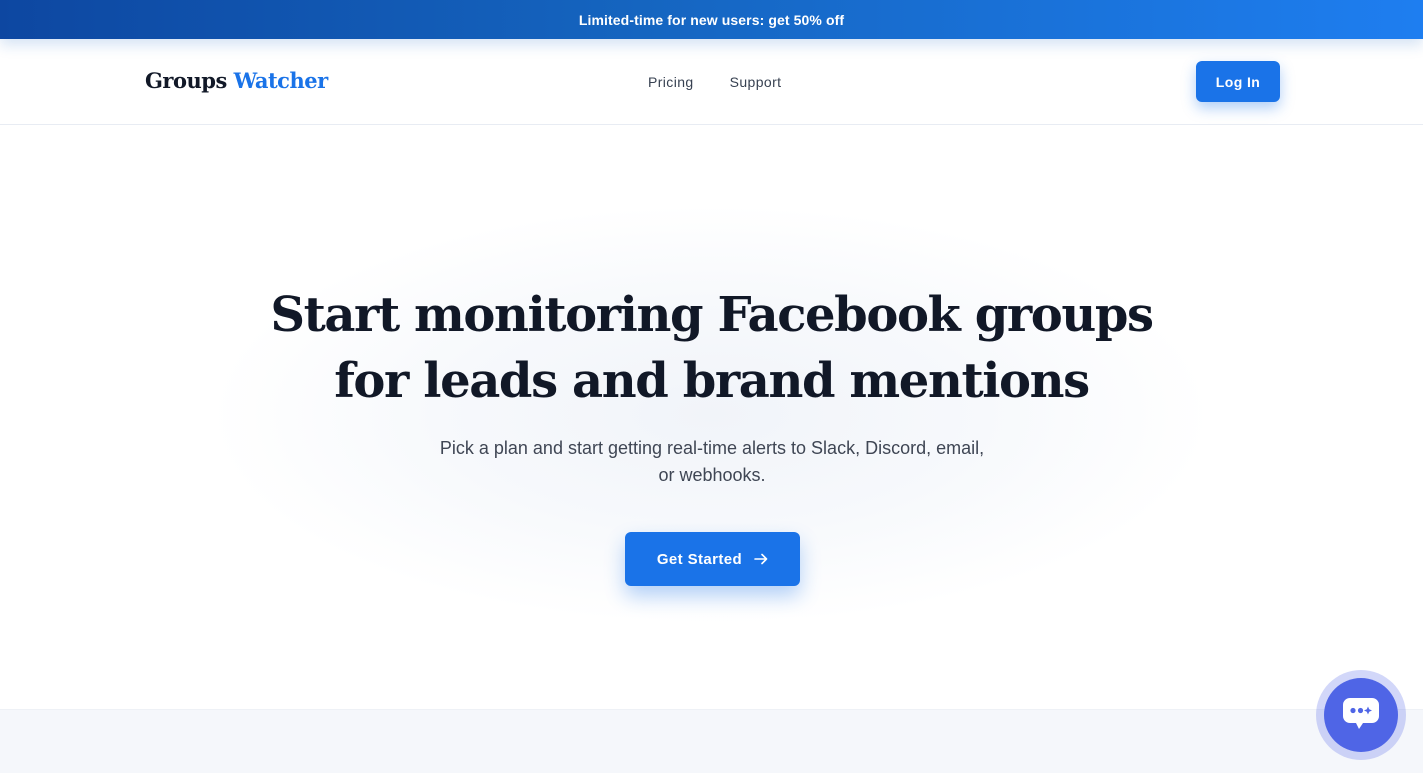 The width and height of the screenshot is (1423, 773). Describe the element at coordinates (712, 315) in the screenshot. I see `hero-title-line-1: Start monitoring Facebook groups` at that location.